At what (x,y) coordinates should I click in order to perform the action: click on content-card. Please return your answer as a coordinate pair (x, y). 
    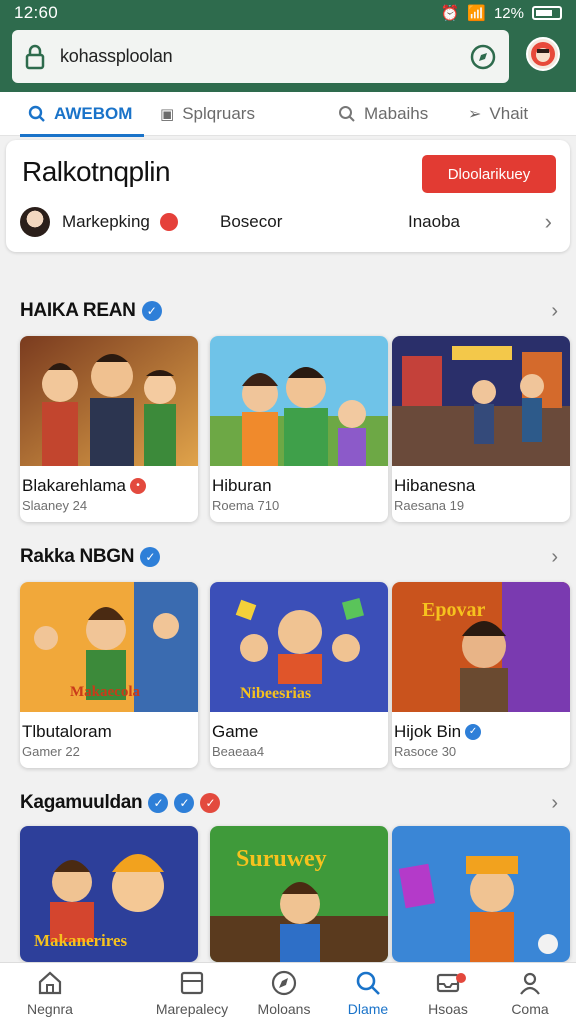
    Looking at the image, I should click on (481, 894).